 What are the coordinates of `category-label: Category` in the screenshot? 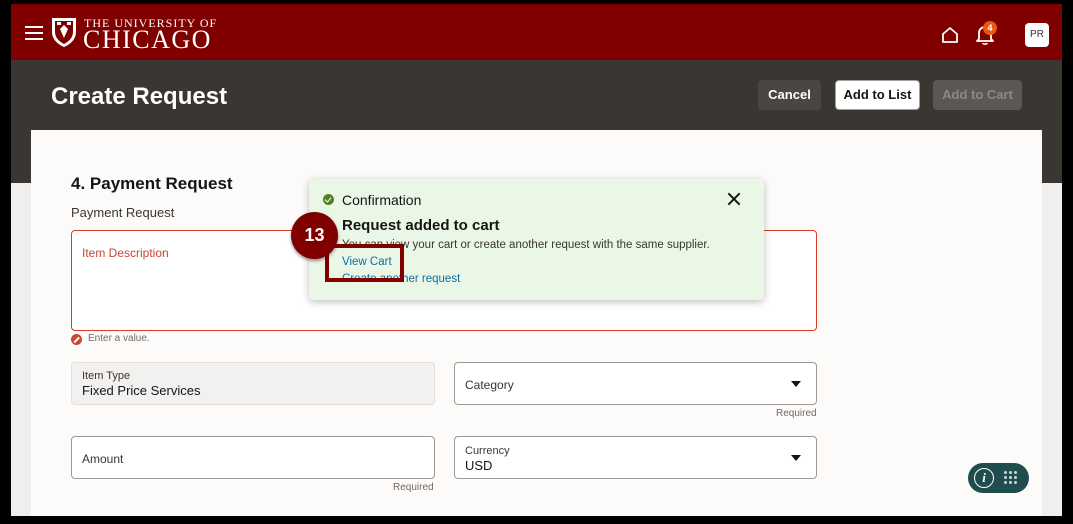 It's located at (489, 385).